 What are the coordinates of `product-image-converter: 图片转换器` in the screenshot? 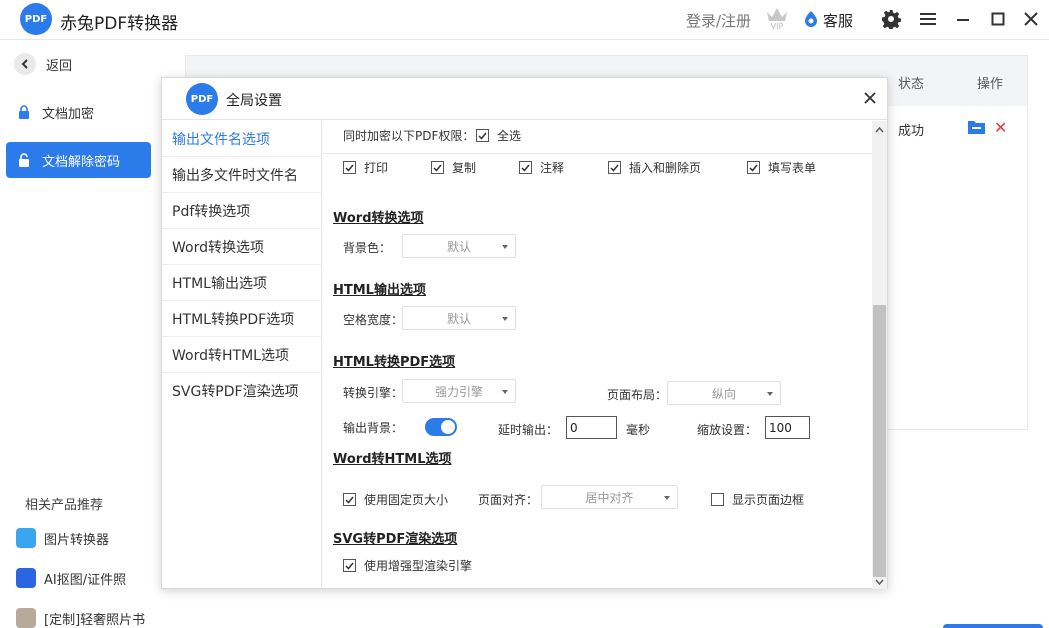 It's located at (62, 538).